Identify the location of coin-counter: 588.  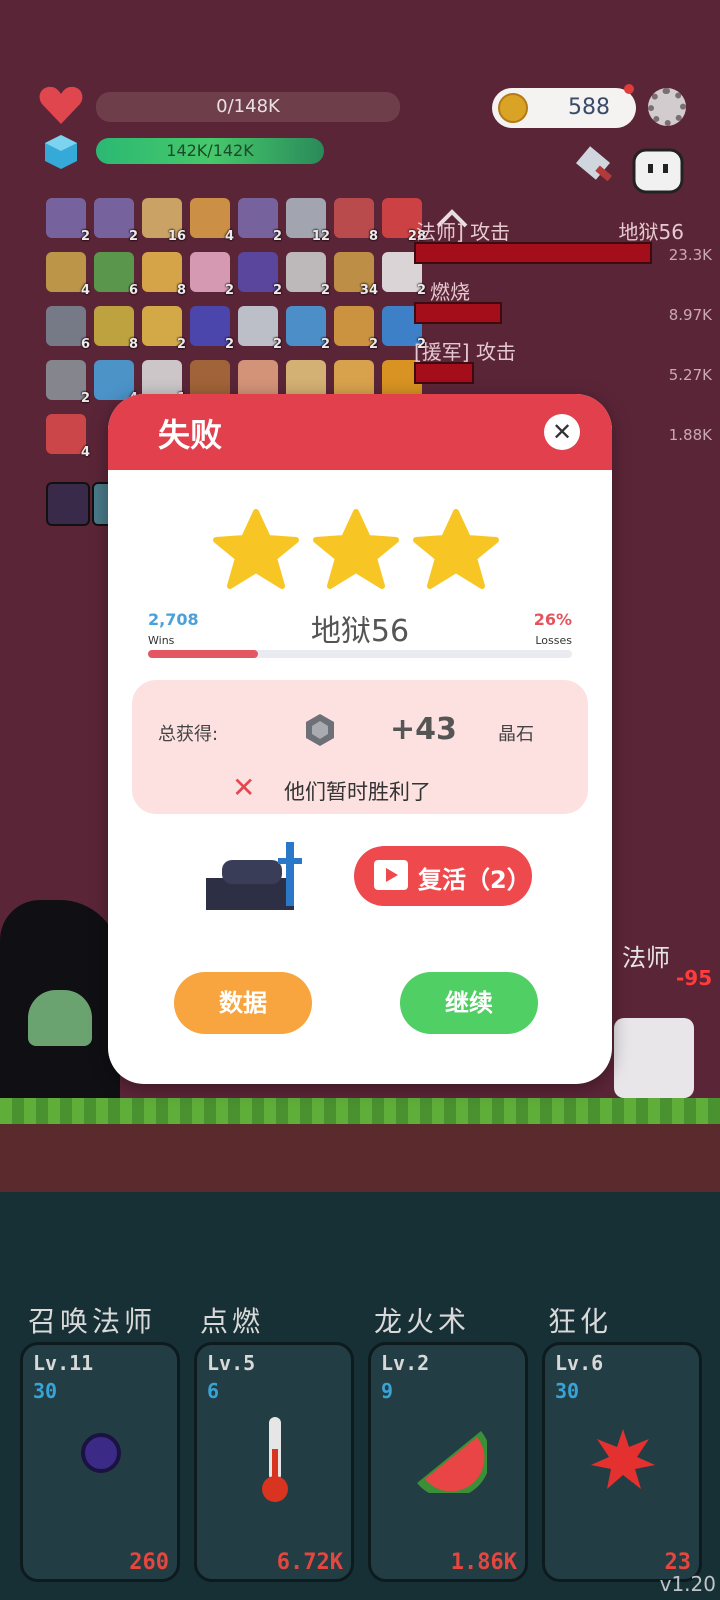
(564, 108).